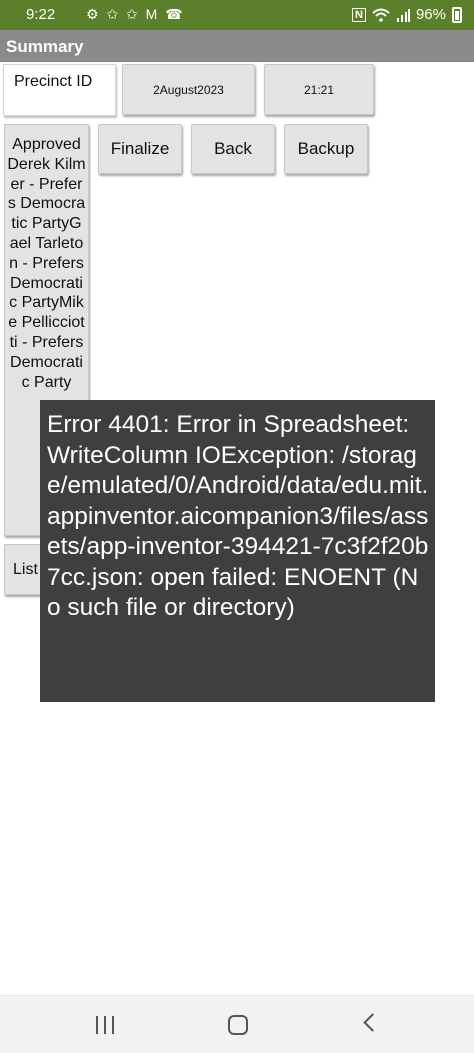 This screenshot has height=1053, width=474. What do you see at coordinates (430, 14) in the screenshot?
I see `battery-percent: 96%` at bounding box center [430, 14].